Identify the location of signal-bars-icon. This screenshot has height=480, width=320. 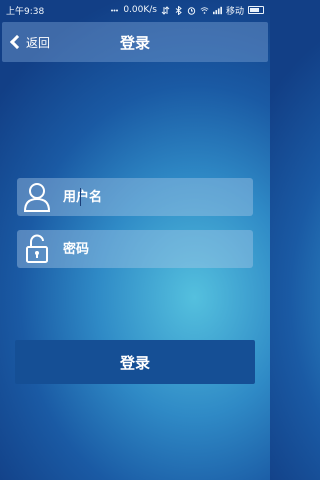
(217, 10).